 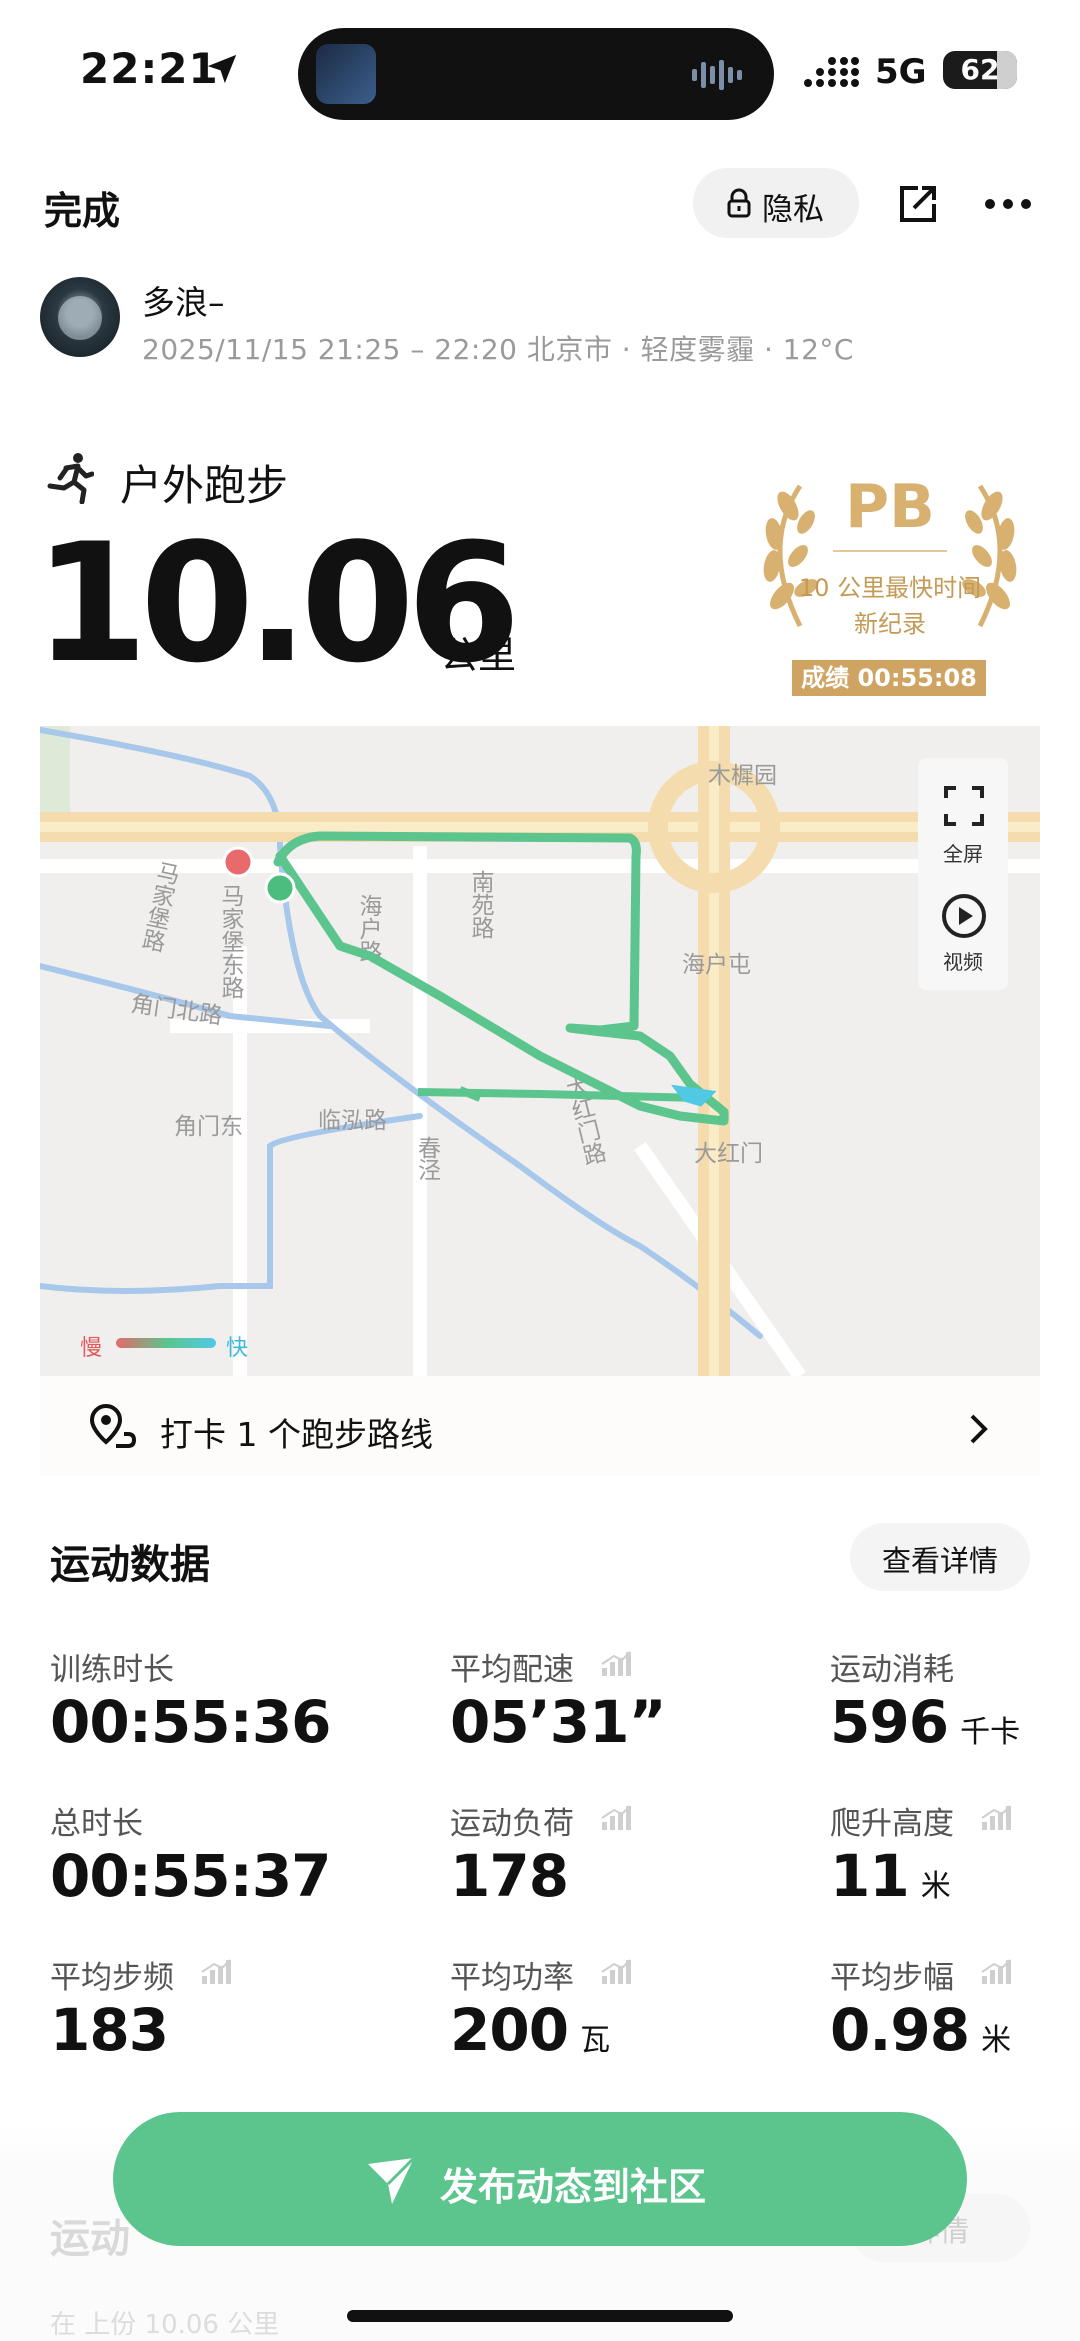 What do you see at coordinates (990, 1732) in the screenshot?
I see `stat-unit: 千卡` at bounding box center [990, 1732].